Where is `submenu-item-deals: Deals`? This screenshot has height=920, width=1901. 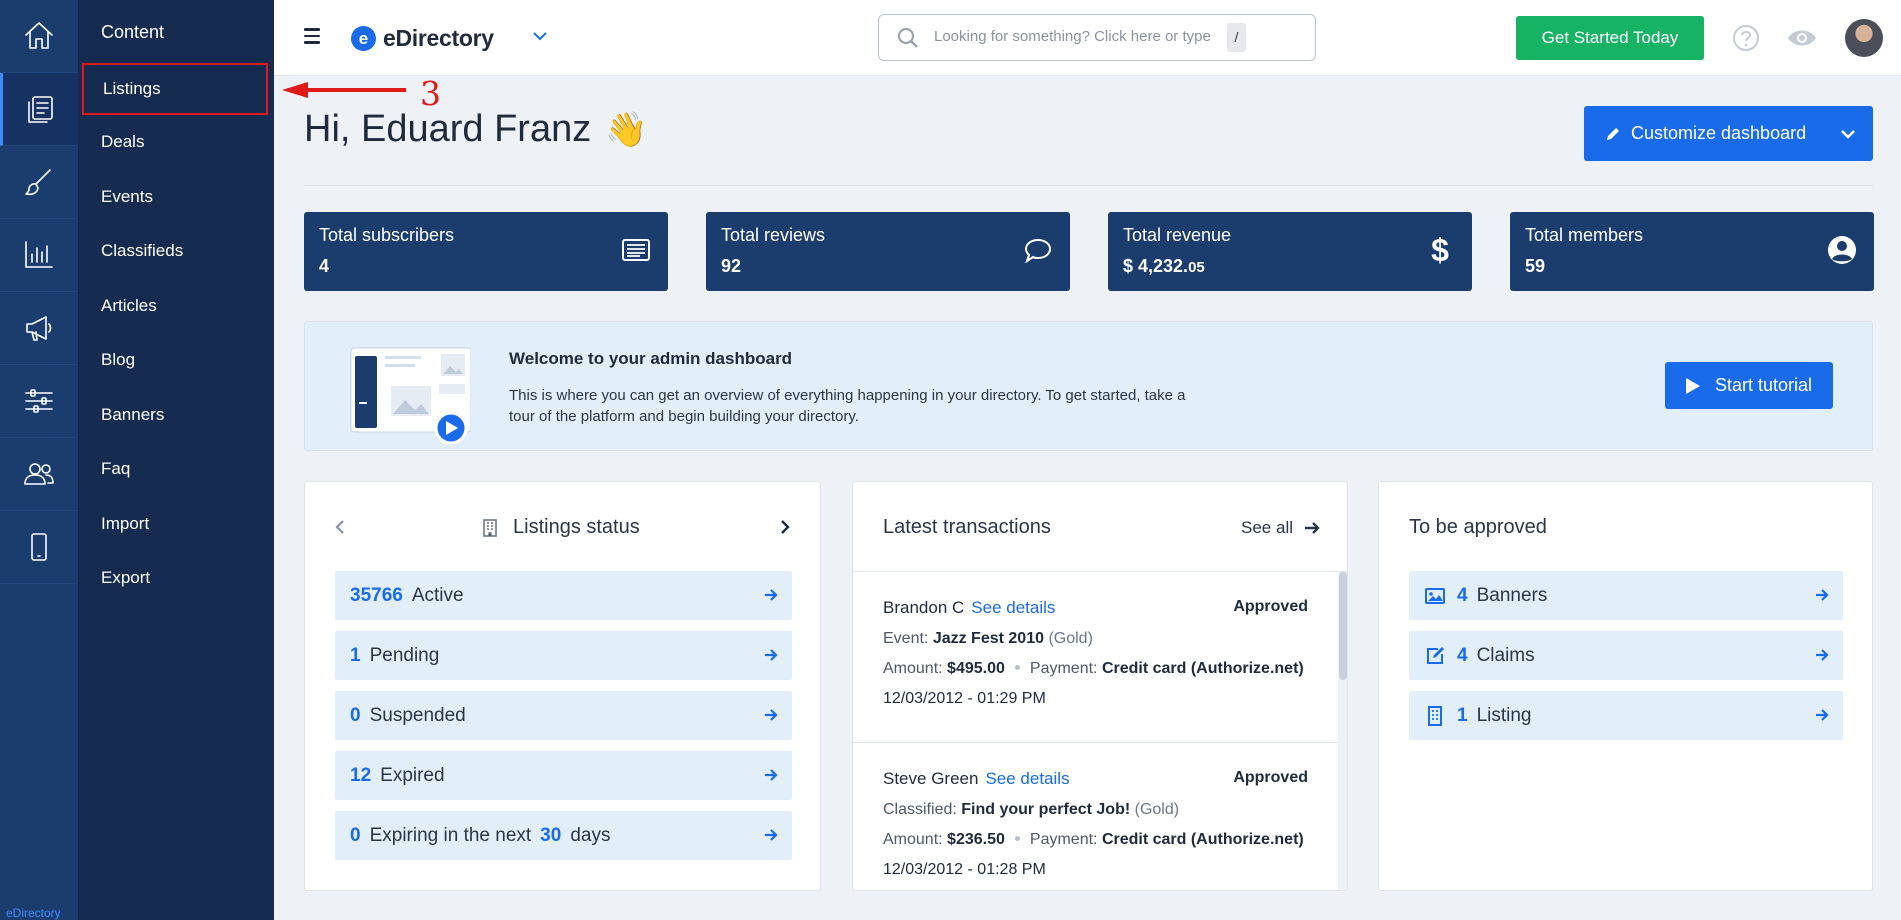
submenu-item-deals: Deals is located at coordinates (176, 142).